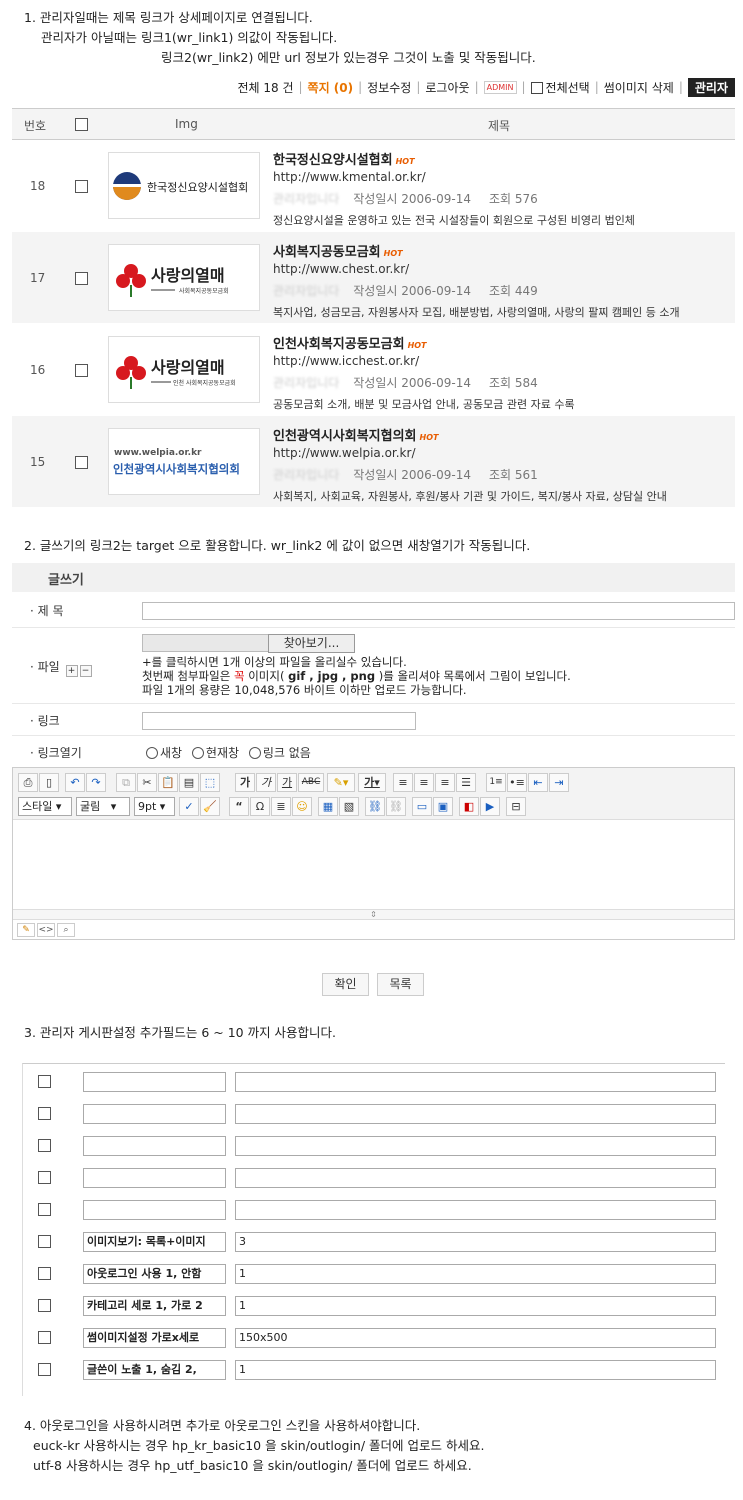  I want to click on page-break-icon: ⊟, so click(516, 806).